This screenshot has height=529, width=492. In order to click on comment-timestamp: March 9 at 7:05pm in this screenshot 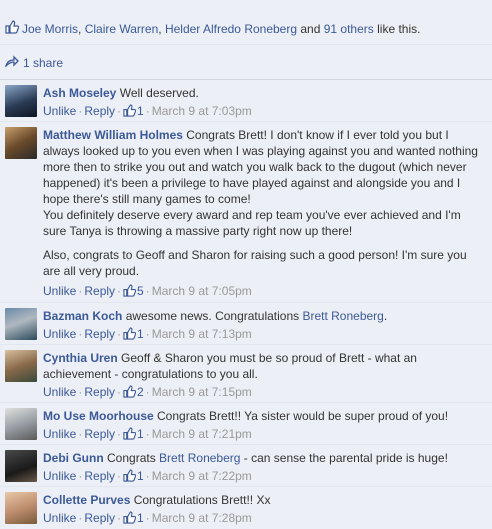, I will do `click(202, 291)`.